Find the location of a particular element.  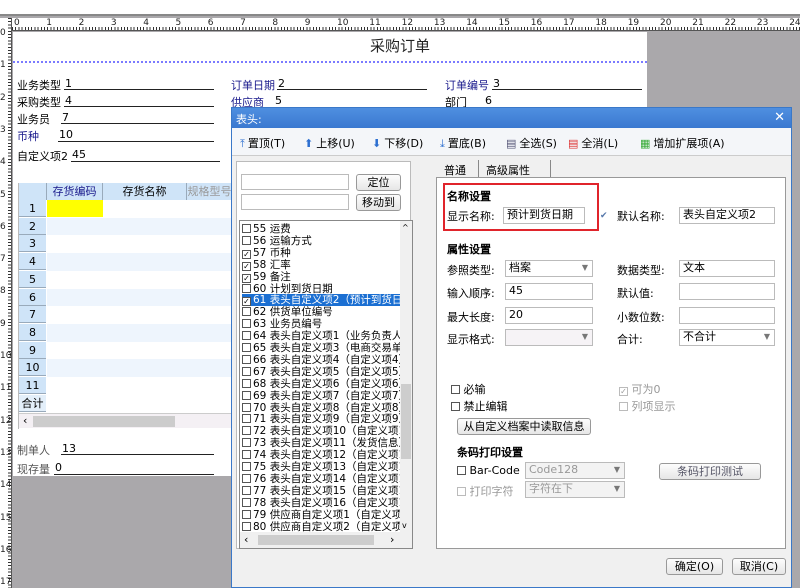

ok-button: 确定(O) is located at coordinates (694, 566).